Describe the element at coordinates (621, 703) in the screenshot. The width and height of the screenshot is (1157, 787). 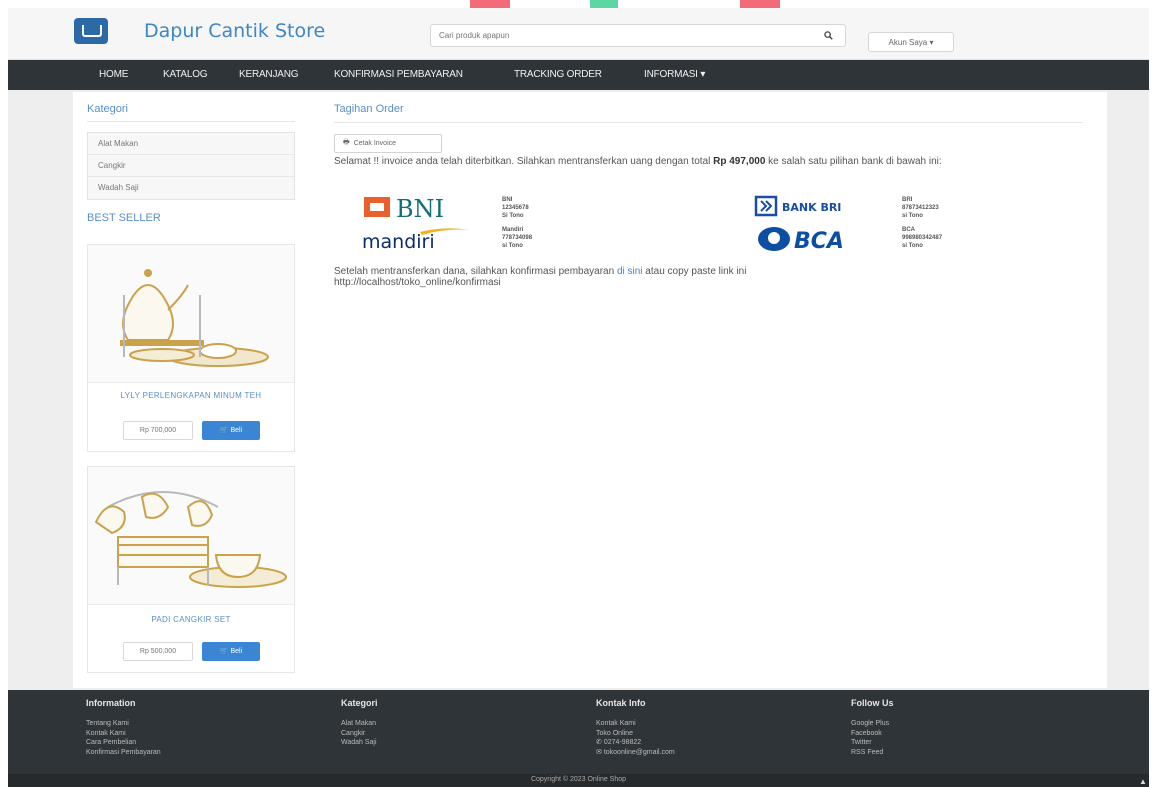
I see `footer-heading: Kontak Info` at that location.